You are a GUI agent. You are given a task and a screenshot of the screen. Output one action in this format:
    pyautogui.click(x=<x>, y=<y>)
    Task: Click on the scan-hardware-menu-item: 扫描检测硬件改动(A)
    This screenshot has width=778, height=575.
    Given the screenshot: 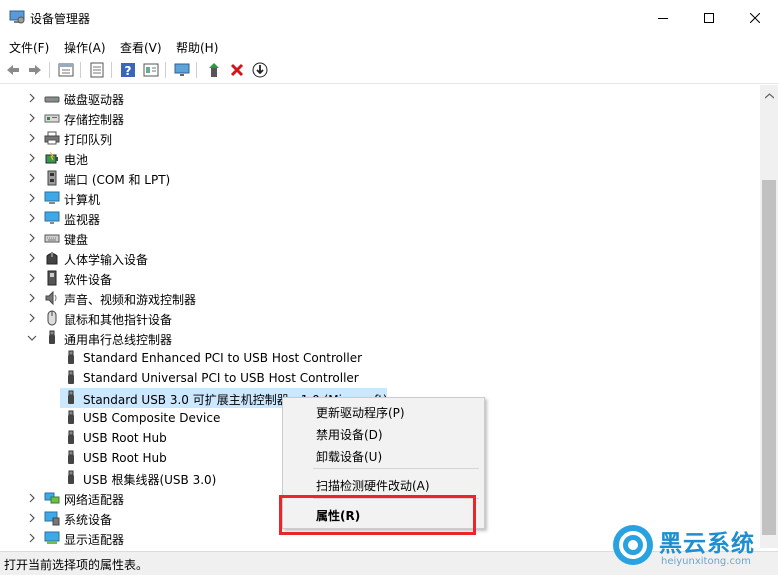 What is the action you would take?
    pyautogui.click(x=373, y=485)
    